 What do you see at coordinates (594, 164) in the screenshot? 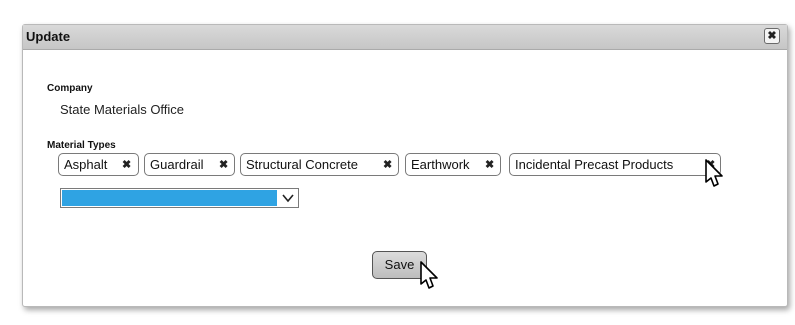
I see `chip-label: Incidental Precast Products` at bounding box center [594, 164].